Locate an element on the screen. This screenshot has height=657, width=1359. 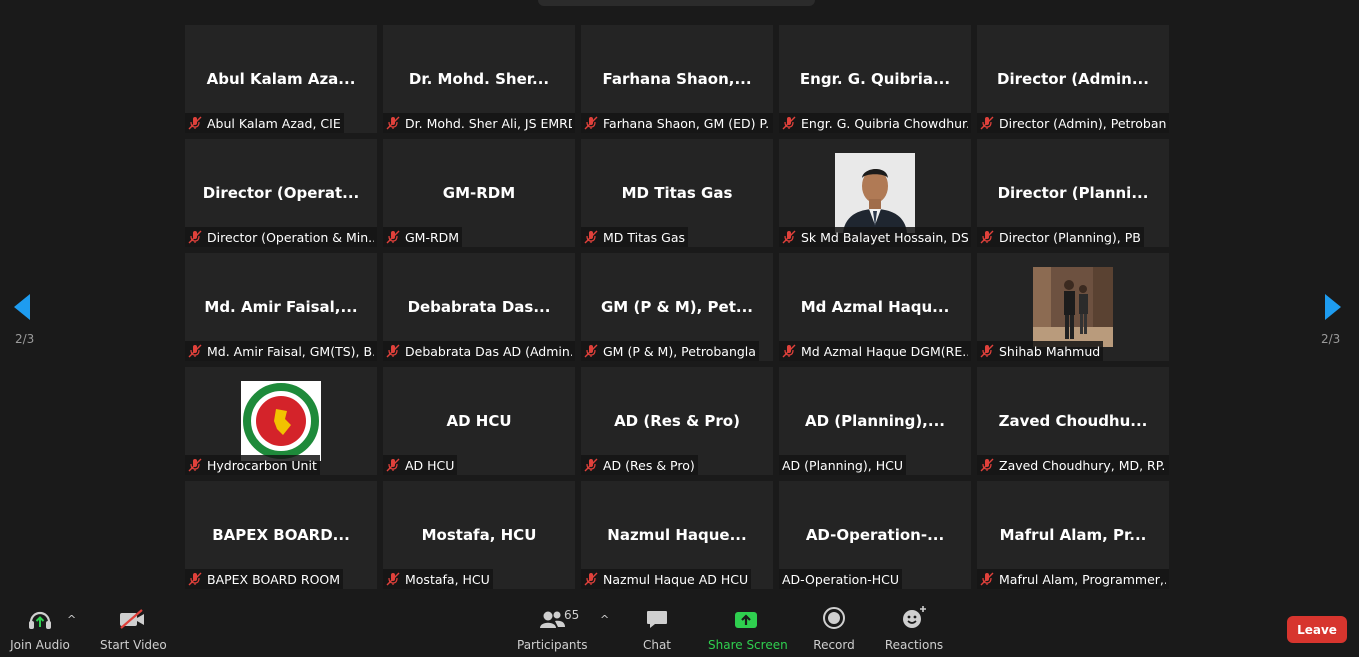
audio-options-chevron-up-icon: ^ is located at coordinates (71, 619).